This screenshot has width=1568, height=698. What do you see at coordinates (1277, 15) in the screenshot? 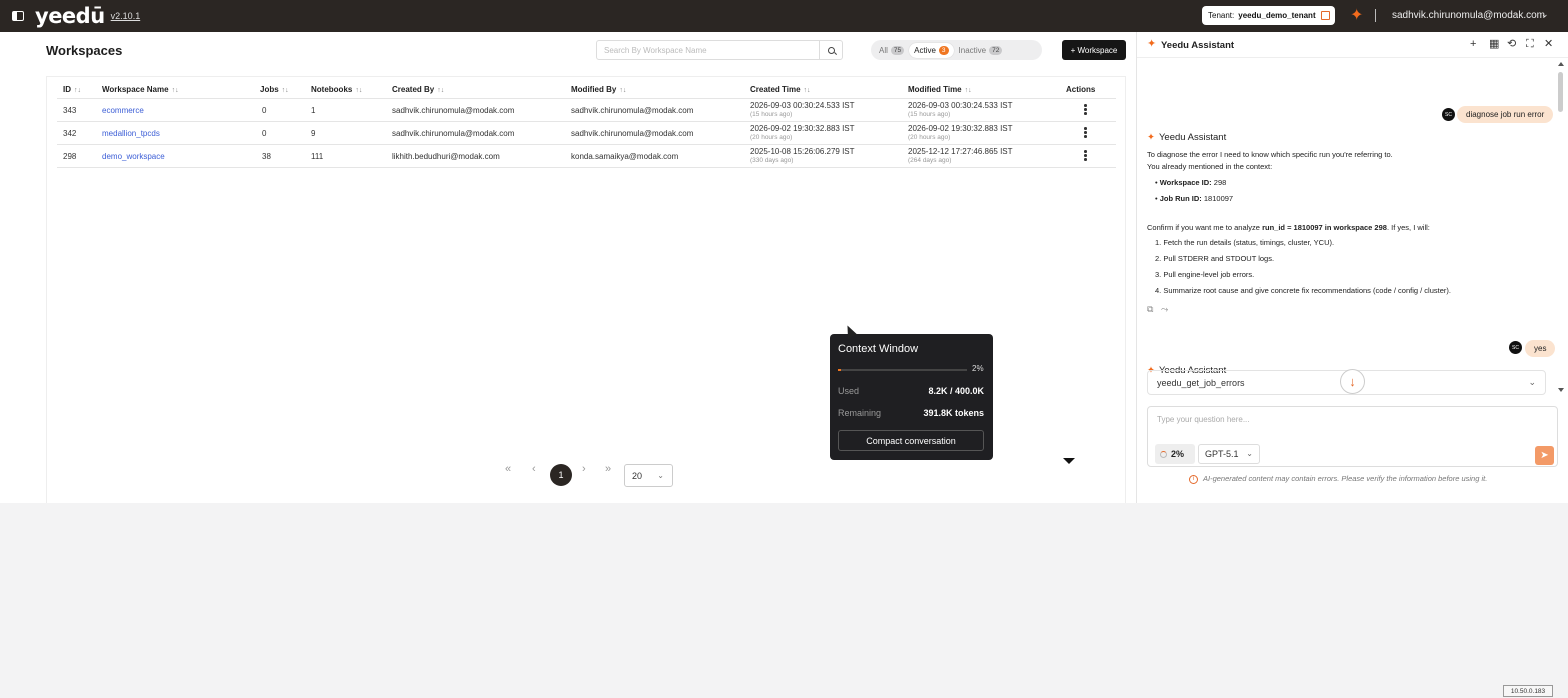
I see `tenant-name: yeedu_demo_tenant` at bounding box center [1277, 15].